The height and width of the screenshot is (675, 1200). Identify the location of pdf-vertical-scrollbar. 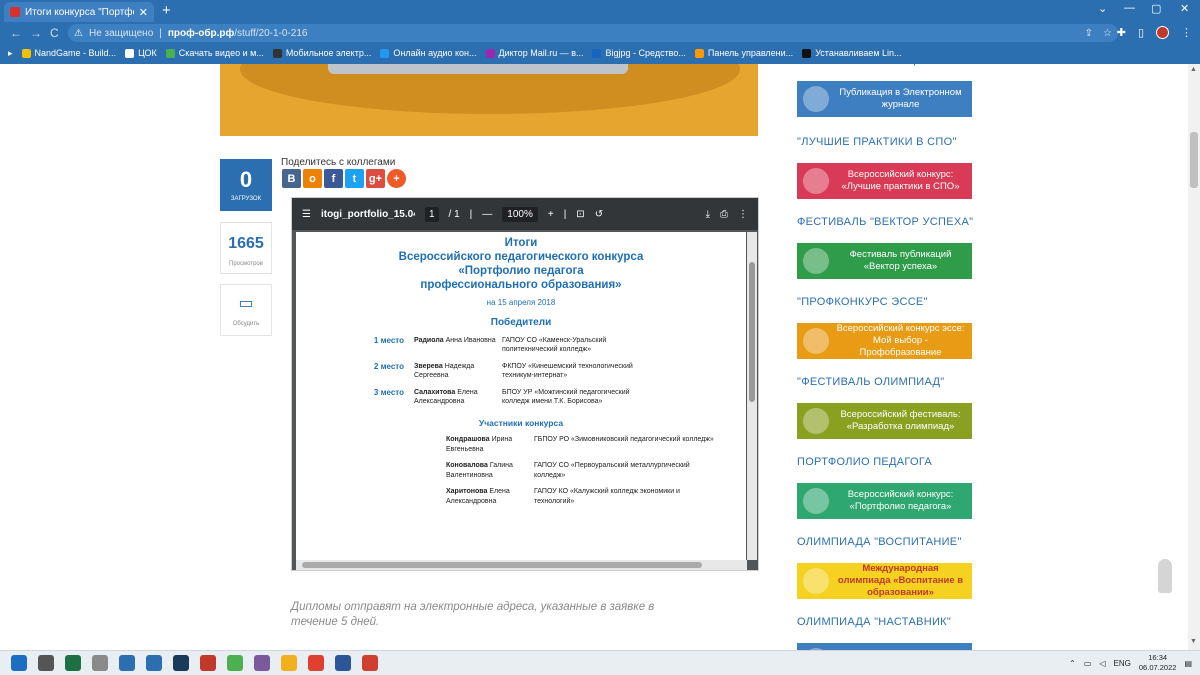
(752, 396).